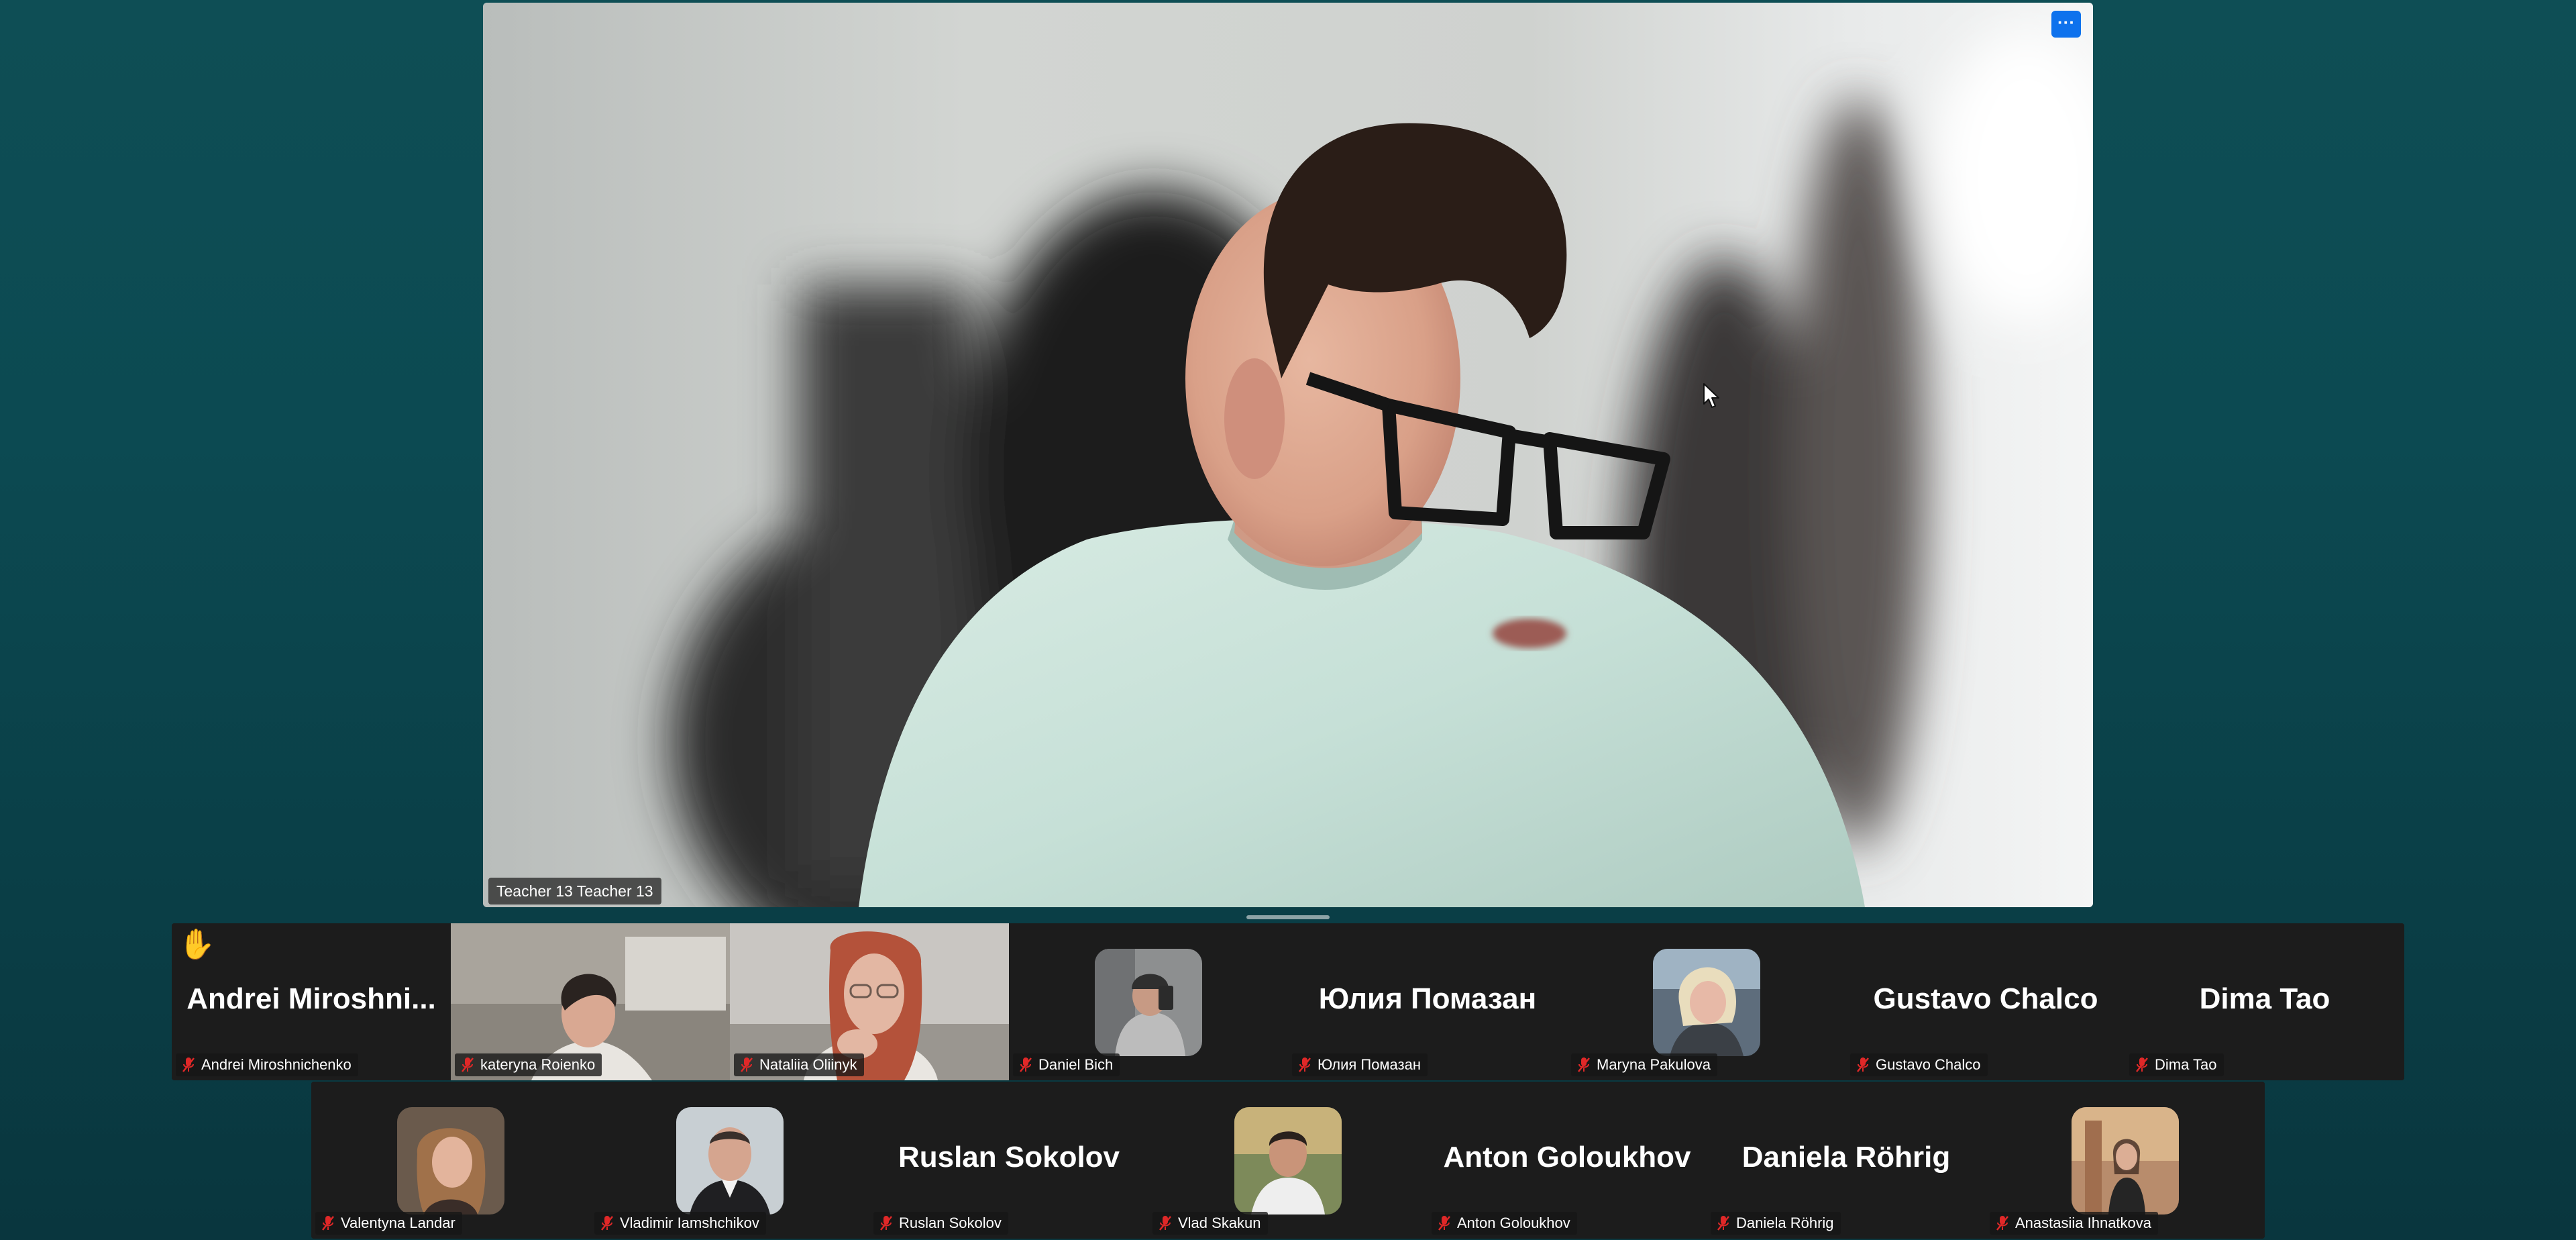  I want to click on mouse-cursor-icon, so click(1711, 395).